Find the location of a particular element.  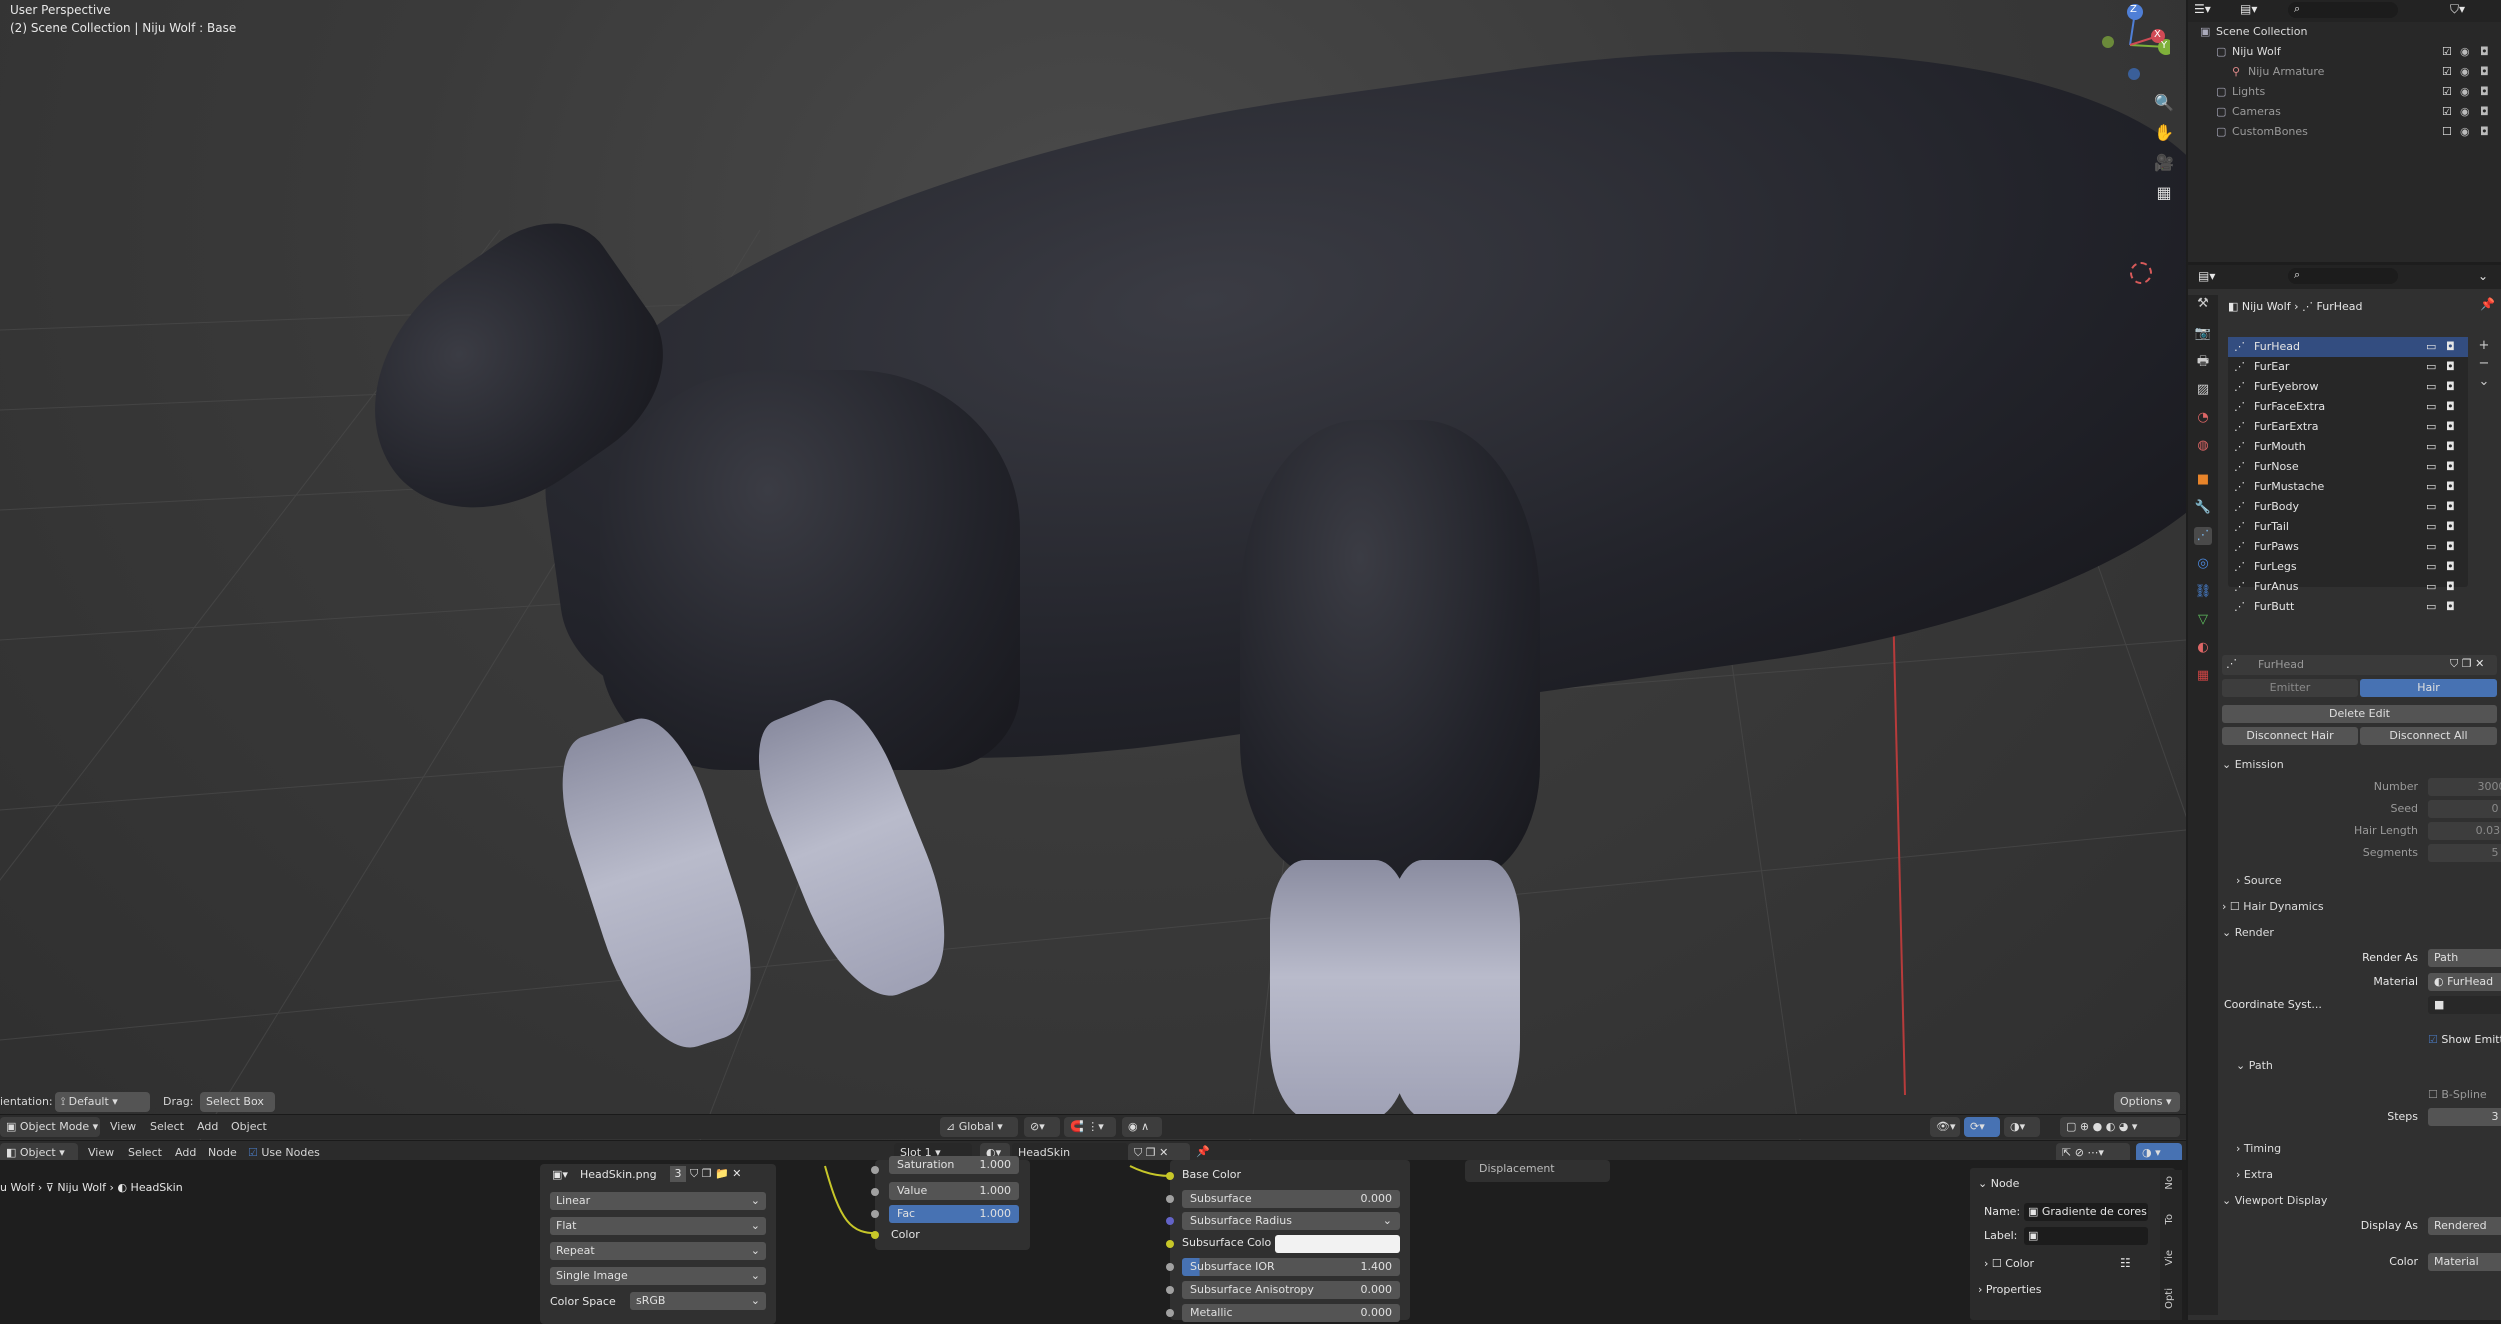

output-tab-icon: 🖶 is located at coordinates (2203, 362).